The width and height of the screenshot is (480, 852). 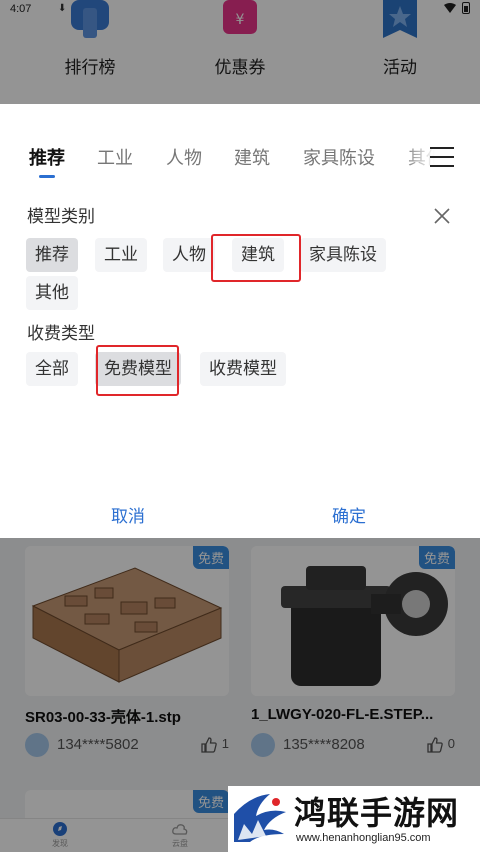 I want to click on tab-industry: 工业, so click(x=115, y=157).